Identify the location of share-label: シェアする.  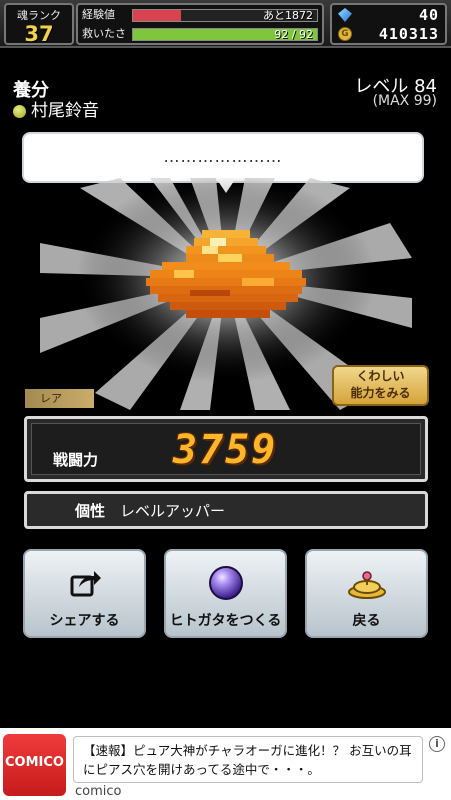
(84, 621).